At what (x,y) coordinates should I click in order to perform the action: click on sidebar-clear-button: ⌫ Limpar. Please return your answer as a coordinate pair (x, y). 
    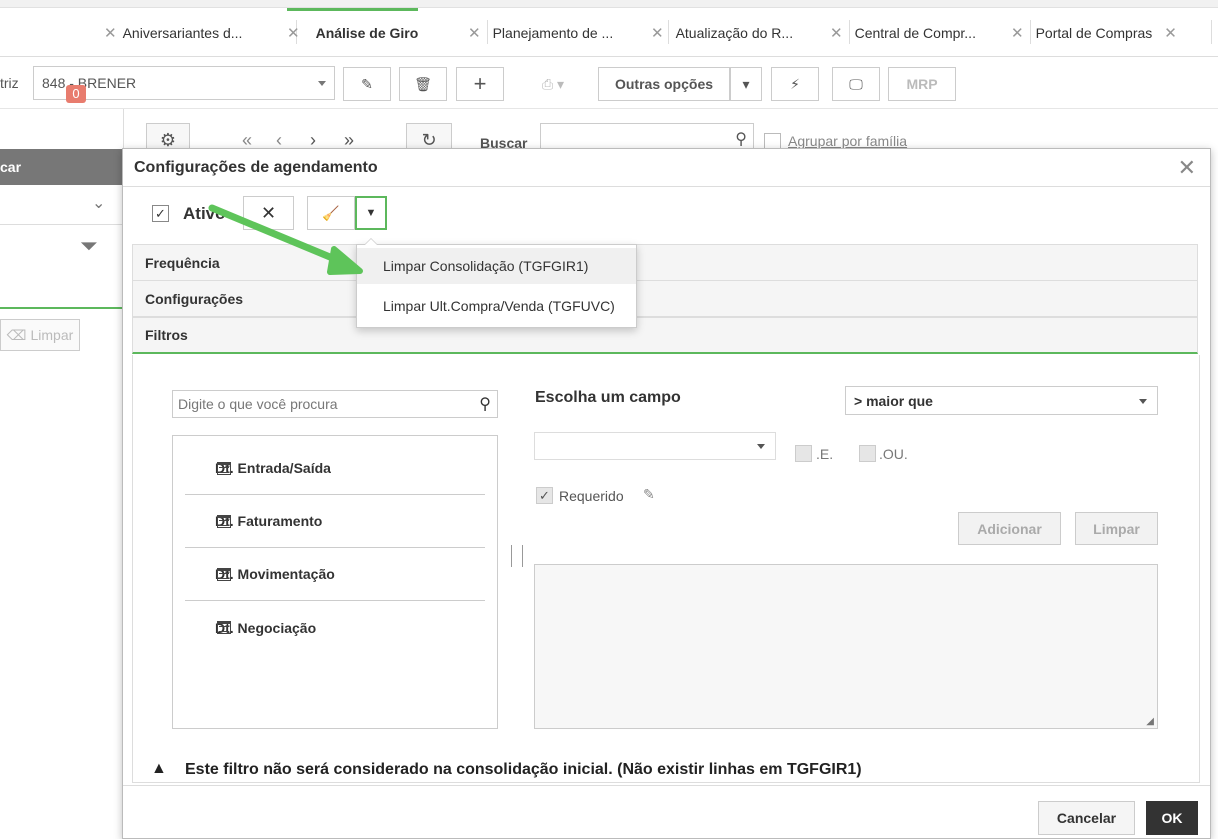
    Looking at the image, I should click on (40, 335).